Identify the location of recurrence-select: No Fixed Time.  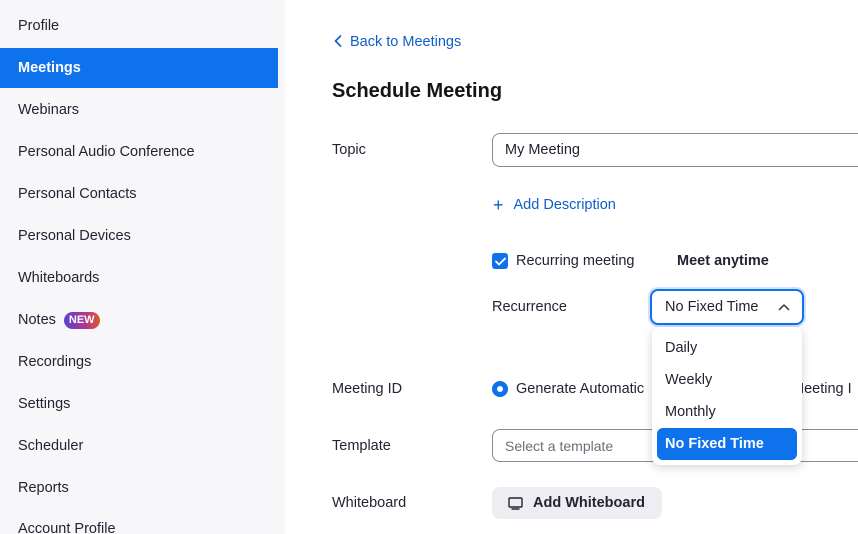
(727, 307).